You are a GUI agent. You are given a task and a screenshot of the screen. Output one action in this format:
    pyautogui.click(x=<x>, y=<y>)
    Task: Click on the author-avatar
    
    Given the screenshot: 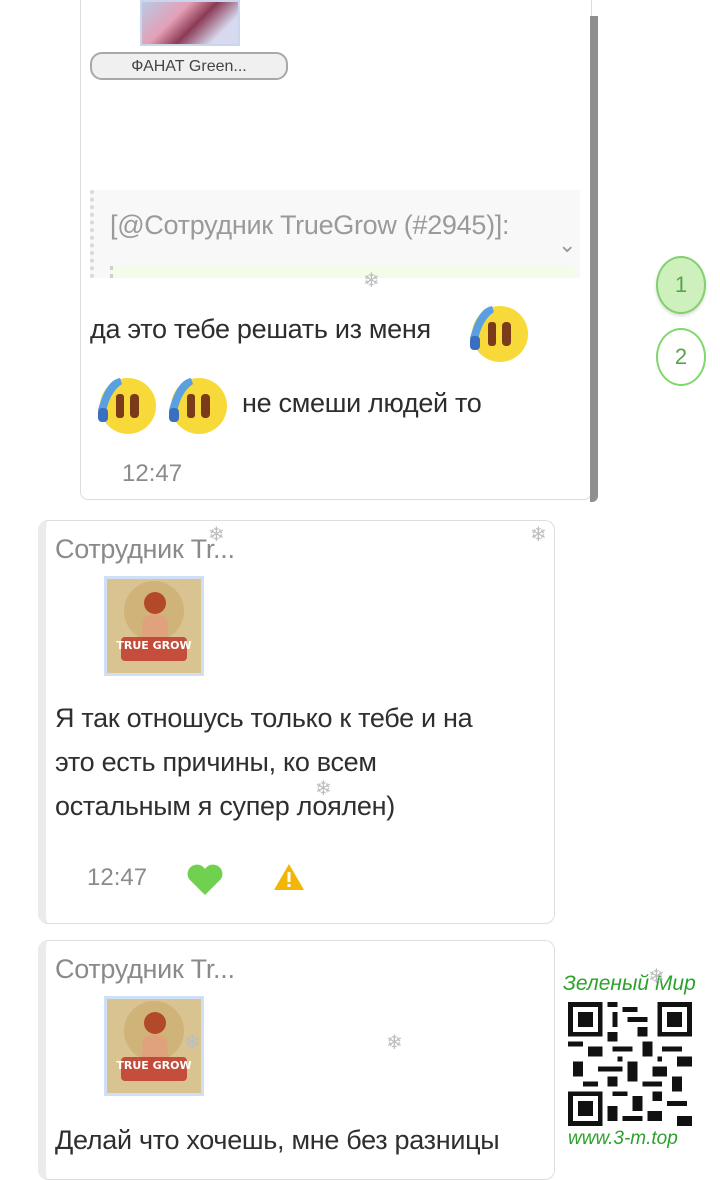 What is the action you would take?
    pyautogui.click(x=190, y=23)
    